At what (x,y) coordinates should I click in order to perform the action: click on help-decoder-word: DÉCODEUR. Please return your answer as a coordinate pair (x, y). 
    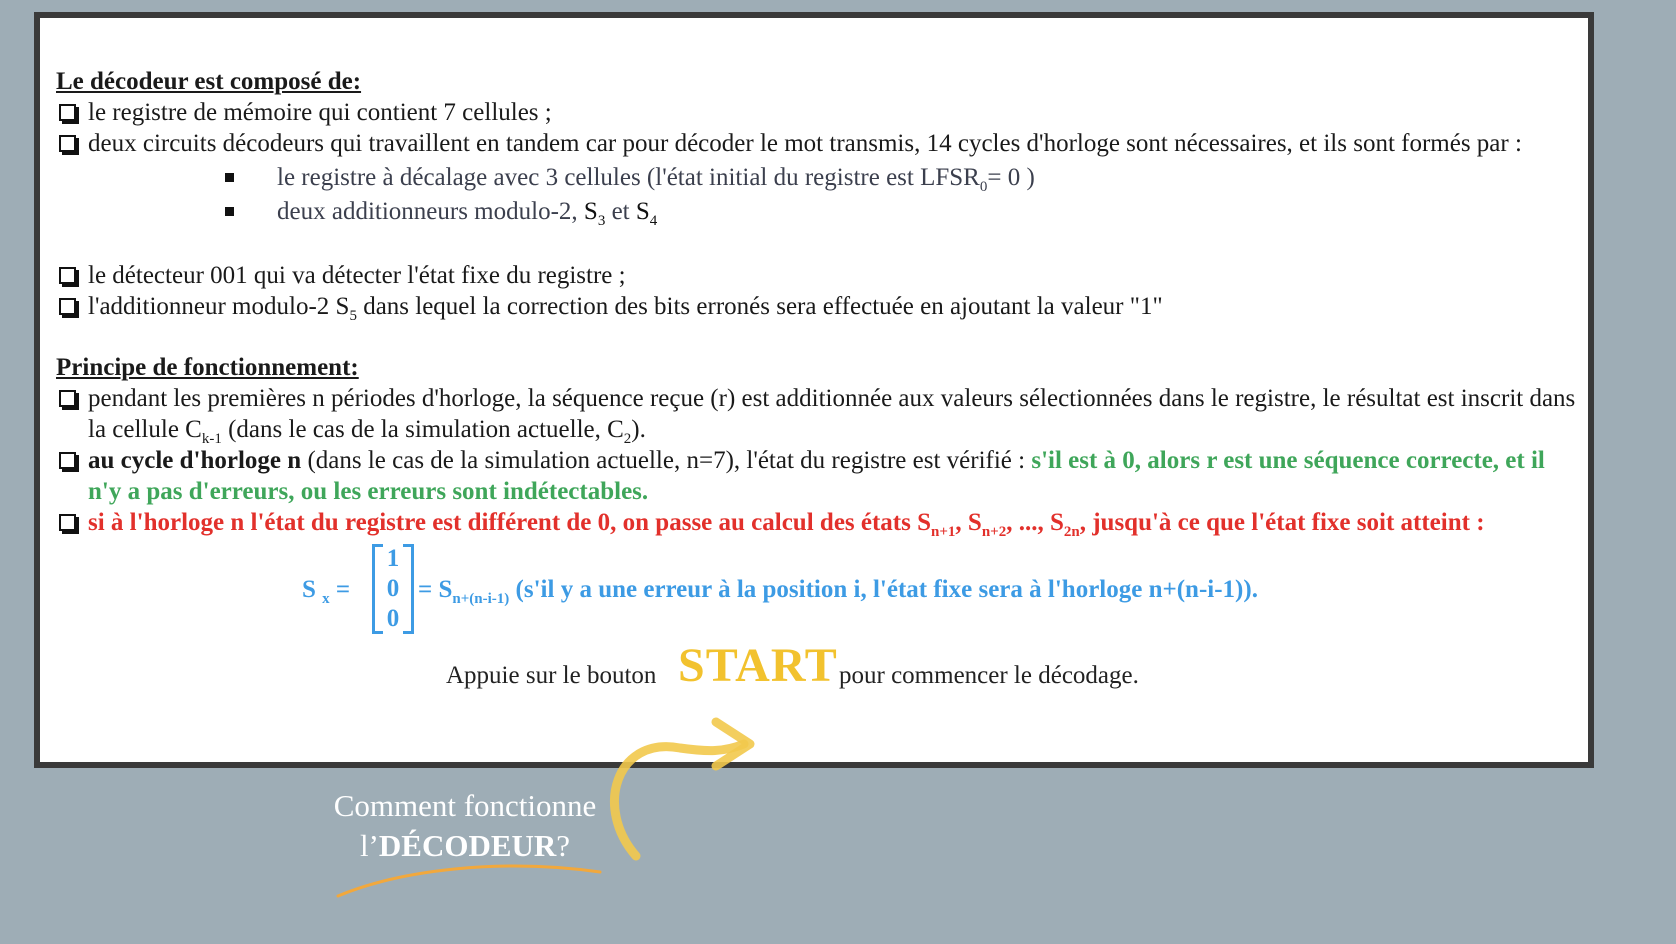
    Looking at the image, I should click on (467, 845).